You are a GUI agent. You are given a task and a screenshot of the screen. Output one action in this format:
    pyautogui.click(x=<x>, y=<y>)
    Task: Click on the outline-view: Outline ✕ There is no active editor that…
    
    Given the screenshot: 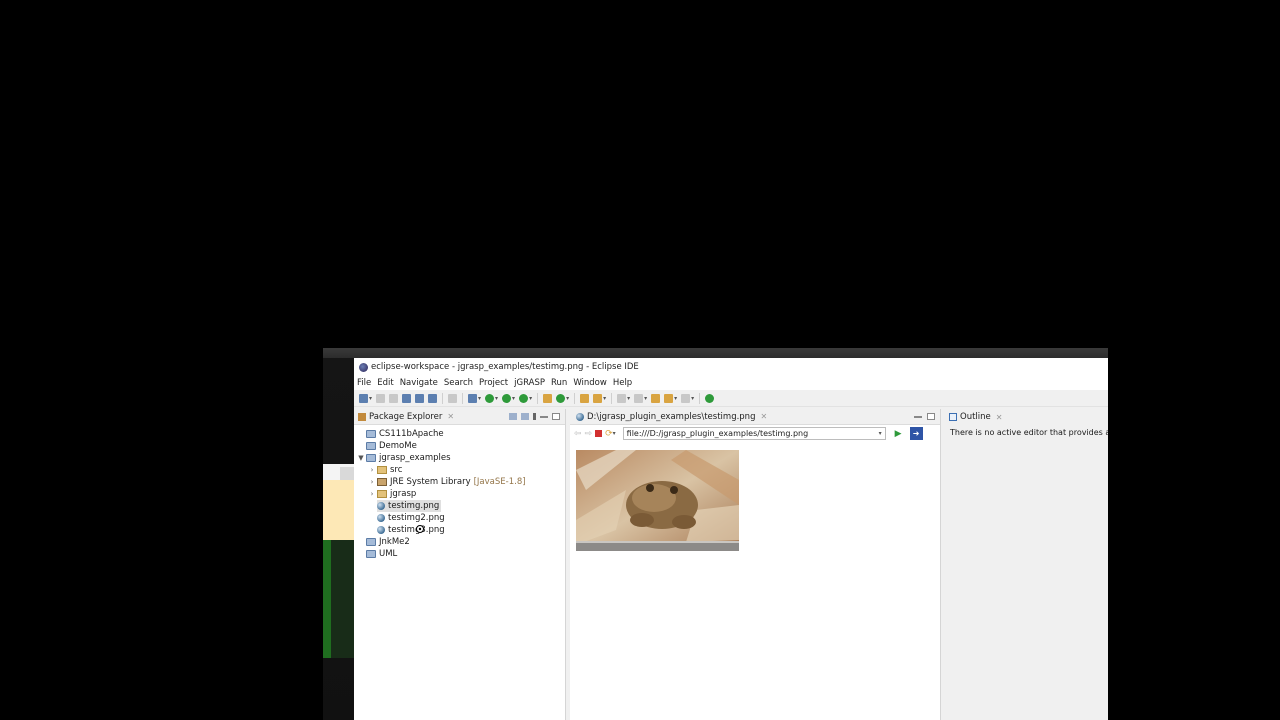 What is the action you would take?
    pyautogui.click(x=1026, y=564)
    